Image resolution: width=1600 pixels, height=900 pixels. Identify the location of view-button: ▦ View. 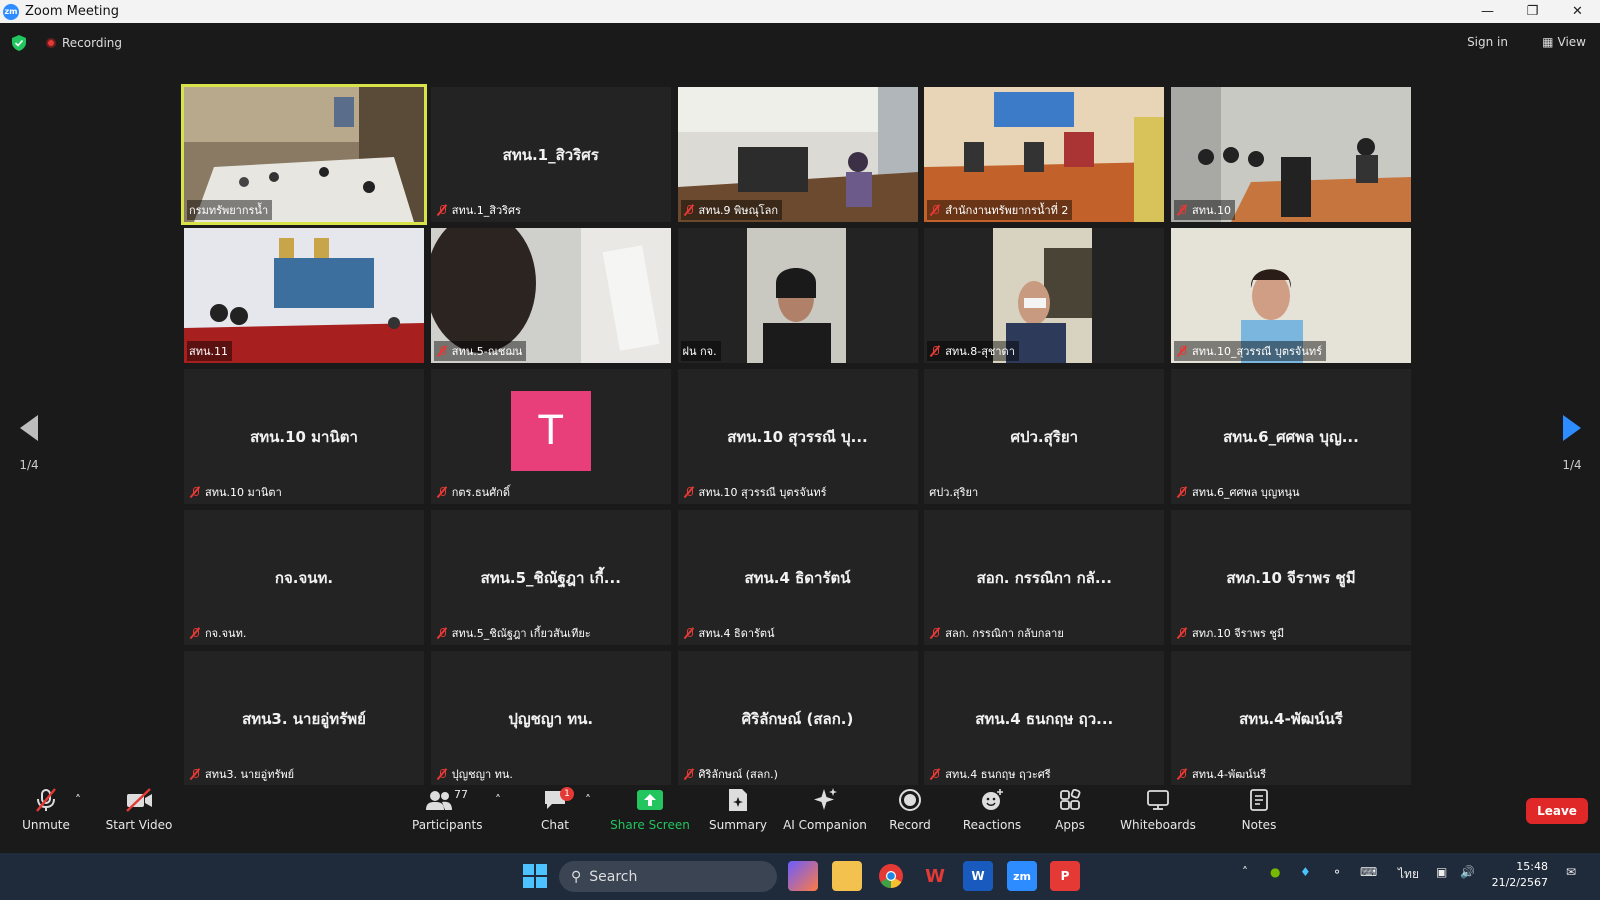
(1564, 42).